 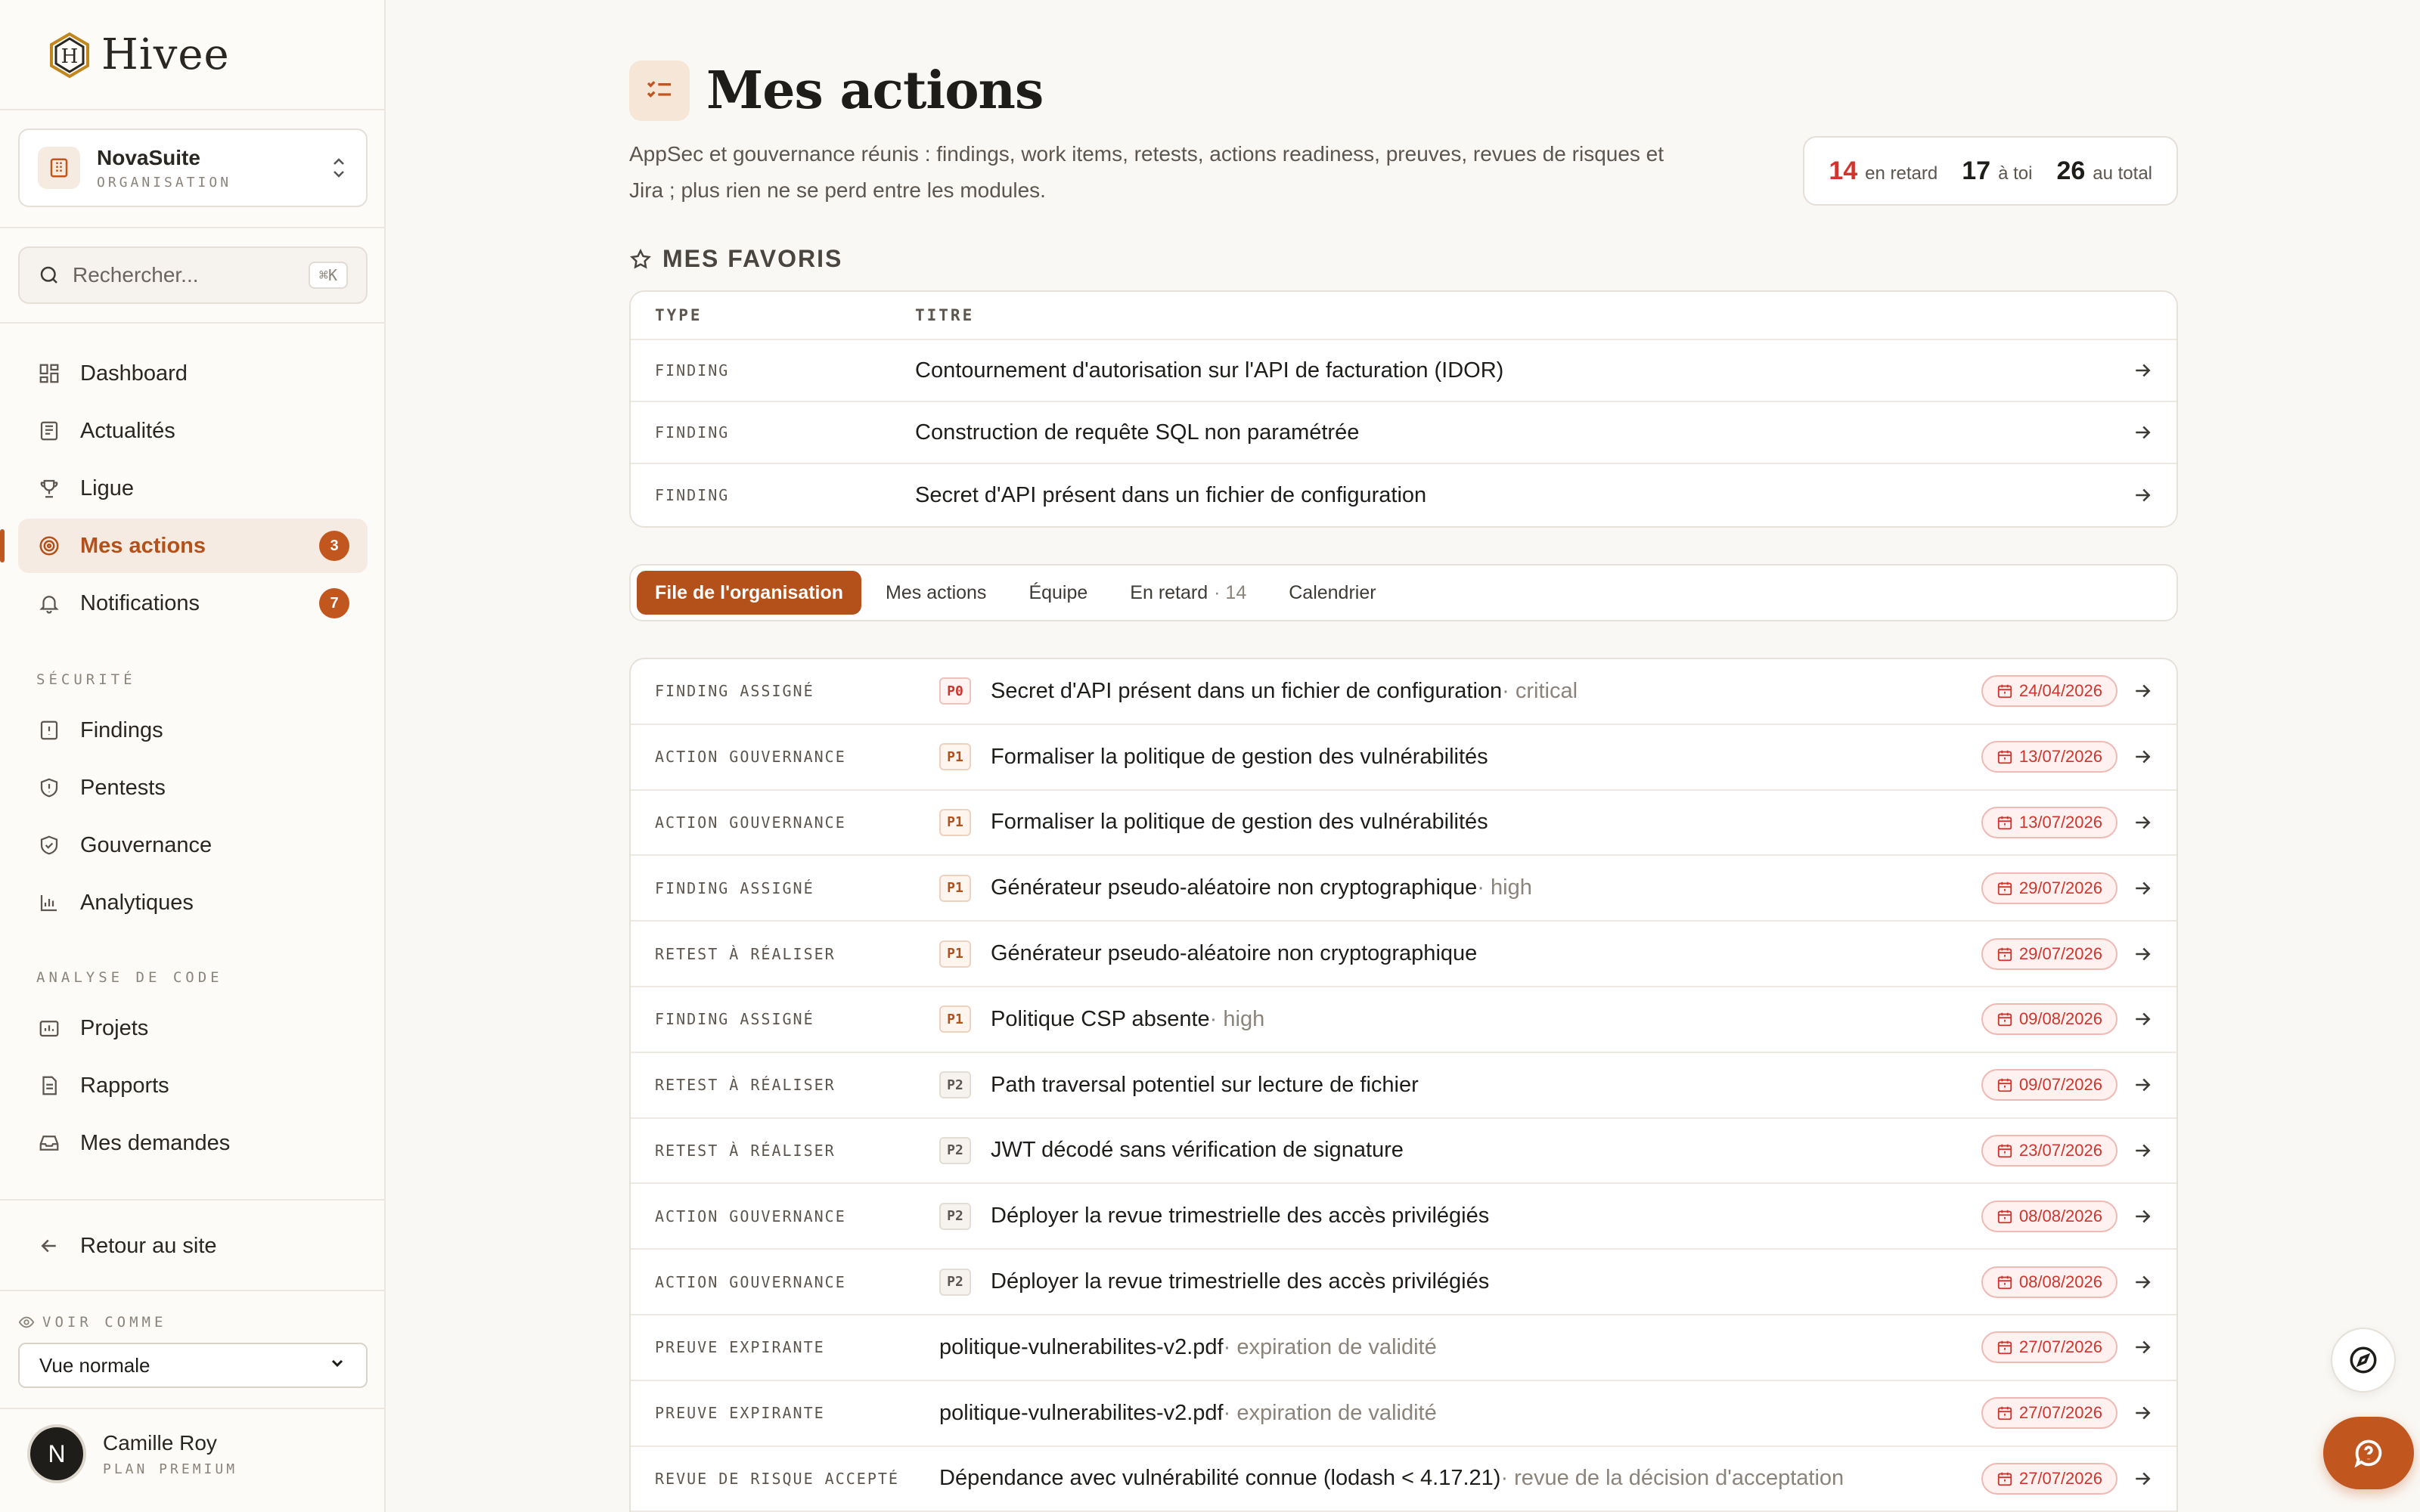 What do you see at coordinates (1997, 171) in the screenshot?
I see `stat-assigned: 17 à toi` at bounding box center [1997, 171].